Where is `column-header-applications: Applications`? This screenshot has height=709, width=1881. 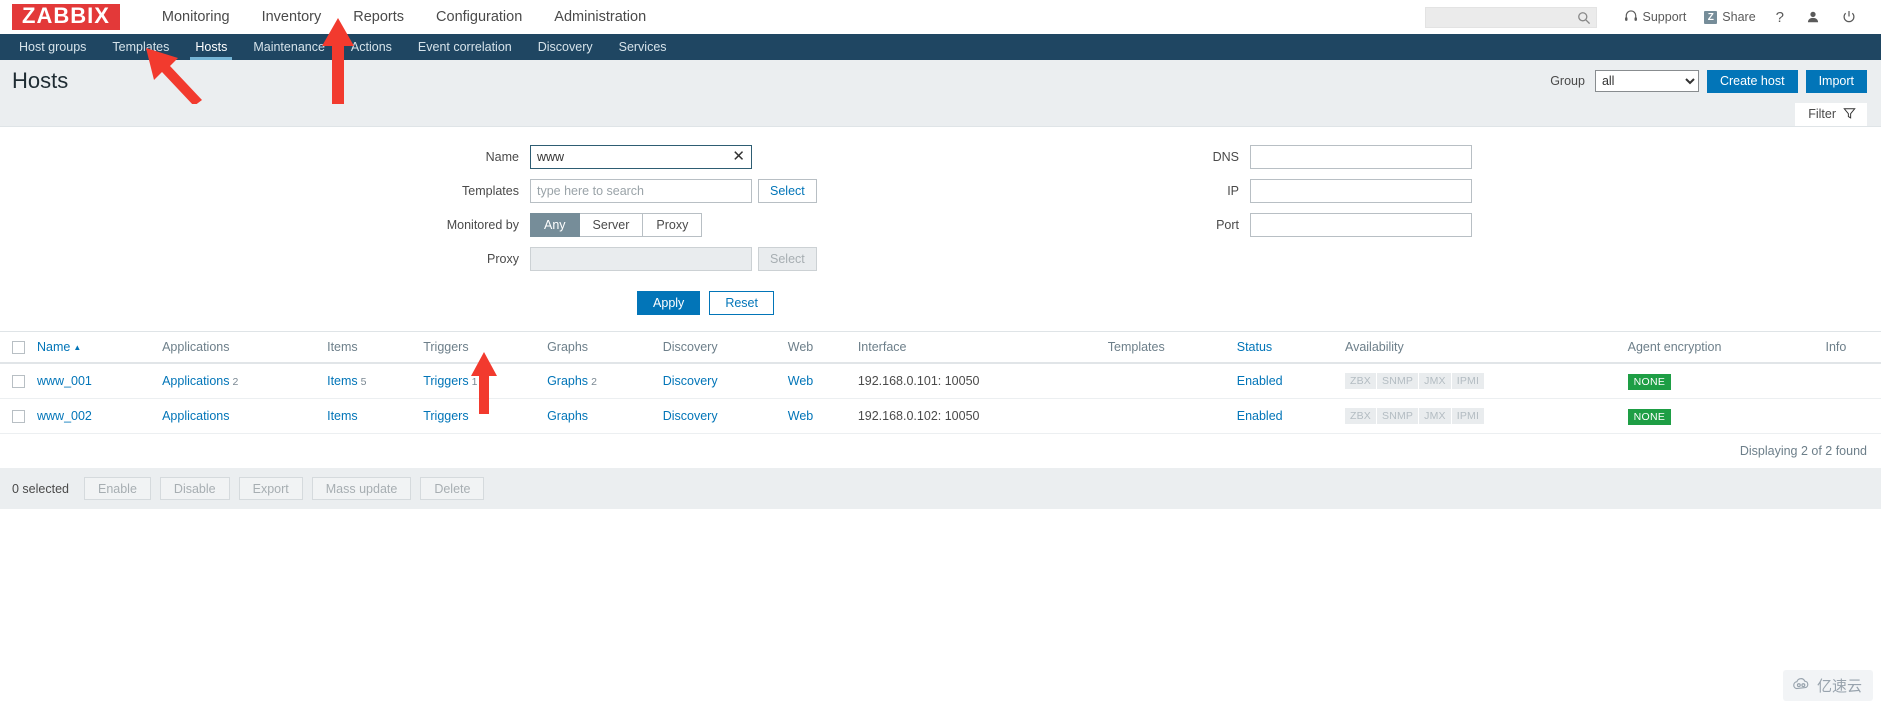
column-header-applications: Applications is located at coordinates (239, 348).